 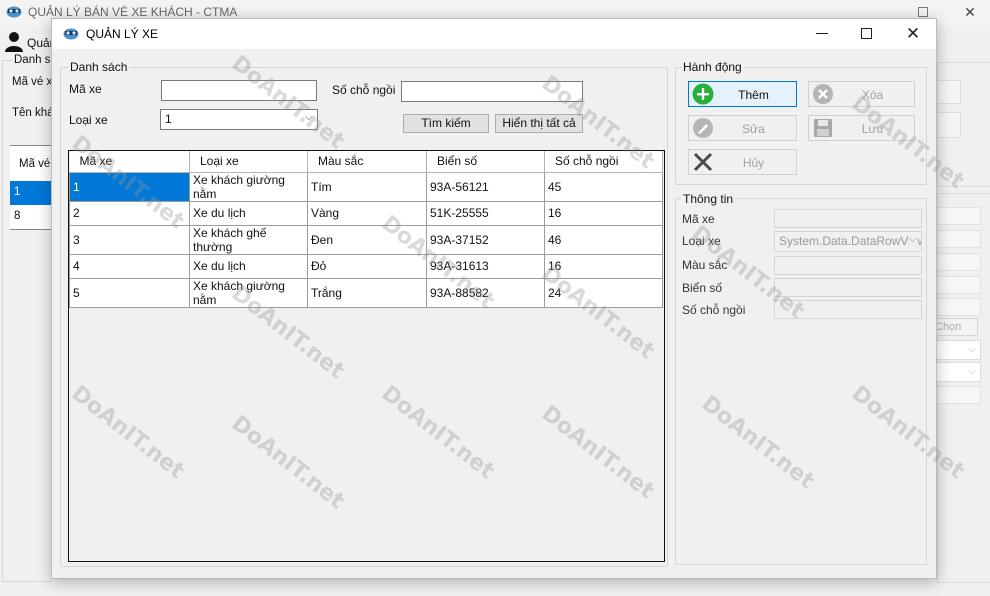 What do you see at coordinates (485, 239) in the screenshot?
I see `table-cell: 93A-37152` at bounding box center [485, 239].